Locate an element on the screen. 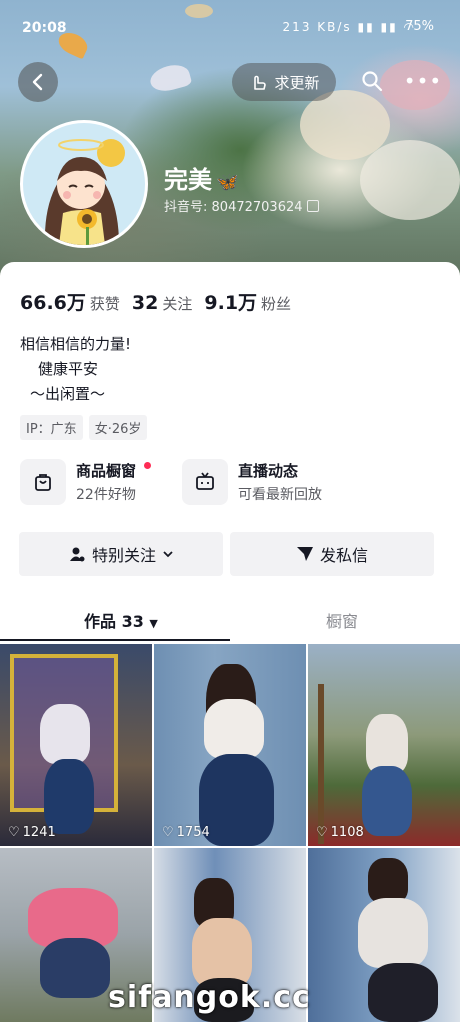  shopping-bag-icon is located at coordinates (43, 482).